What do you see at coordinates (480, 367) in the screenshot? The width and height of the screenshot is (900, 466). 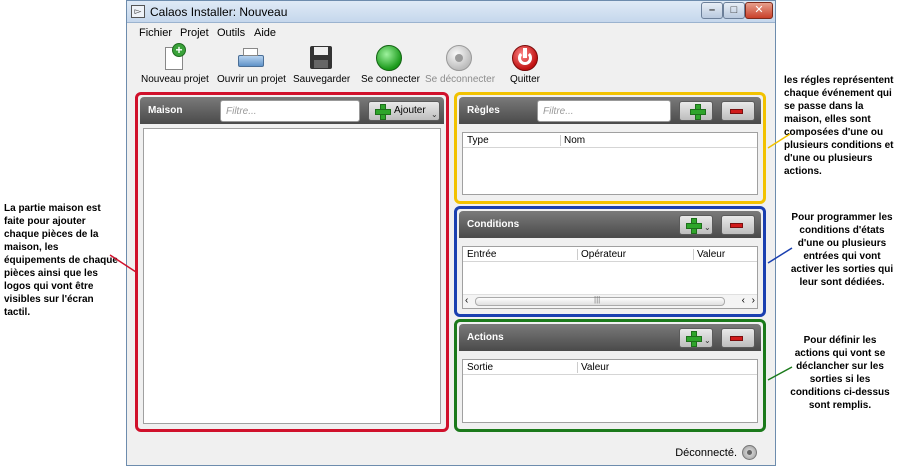 I see `column-sortie: Sortie` at bounding box center [480, 367].